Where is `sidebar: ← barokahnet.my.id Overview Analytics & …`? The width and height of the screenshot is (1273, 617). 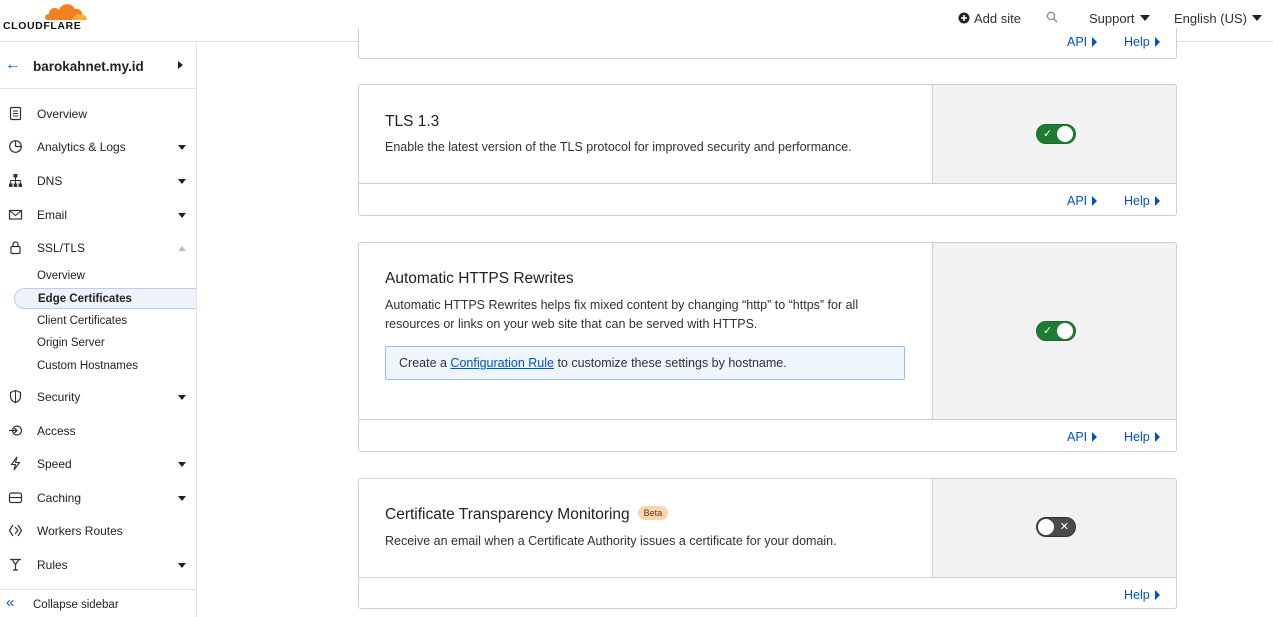
sidebar: ← barokahnet.my.id Overview Analytics & … is located at coordinates (98, 330).